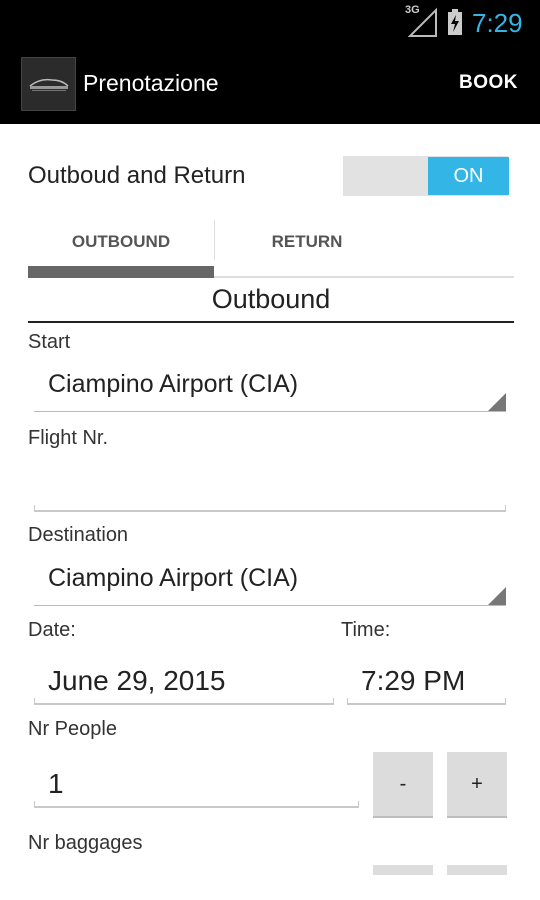 This screenshot has width=540, height=900. Describe the element at coordinates (271, 322) in the screenshot. I see `section-divider` at that location.